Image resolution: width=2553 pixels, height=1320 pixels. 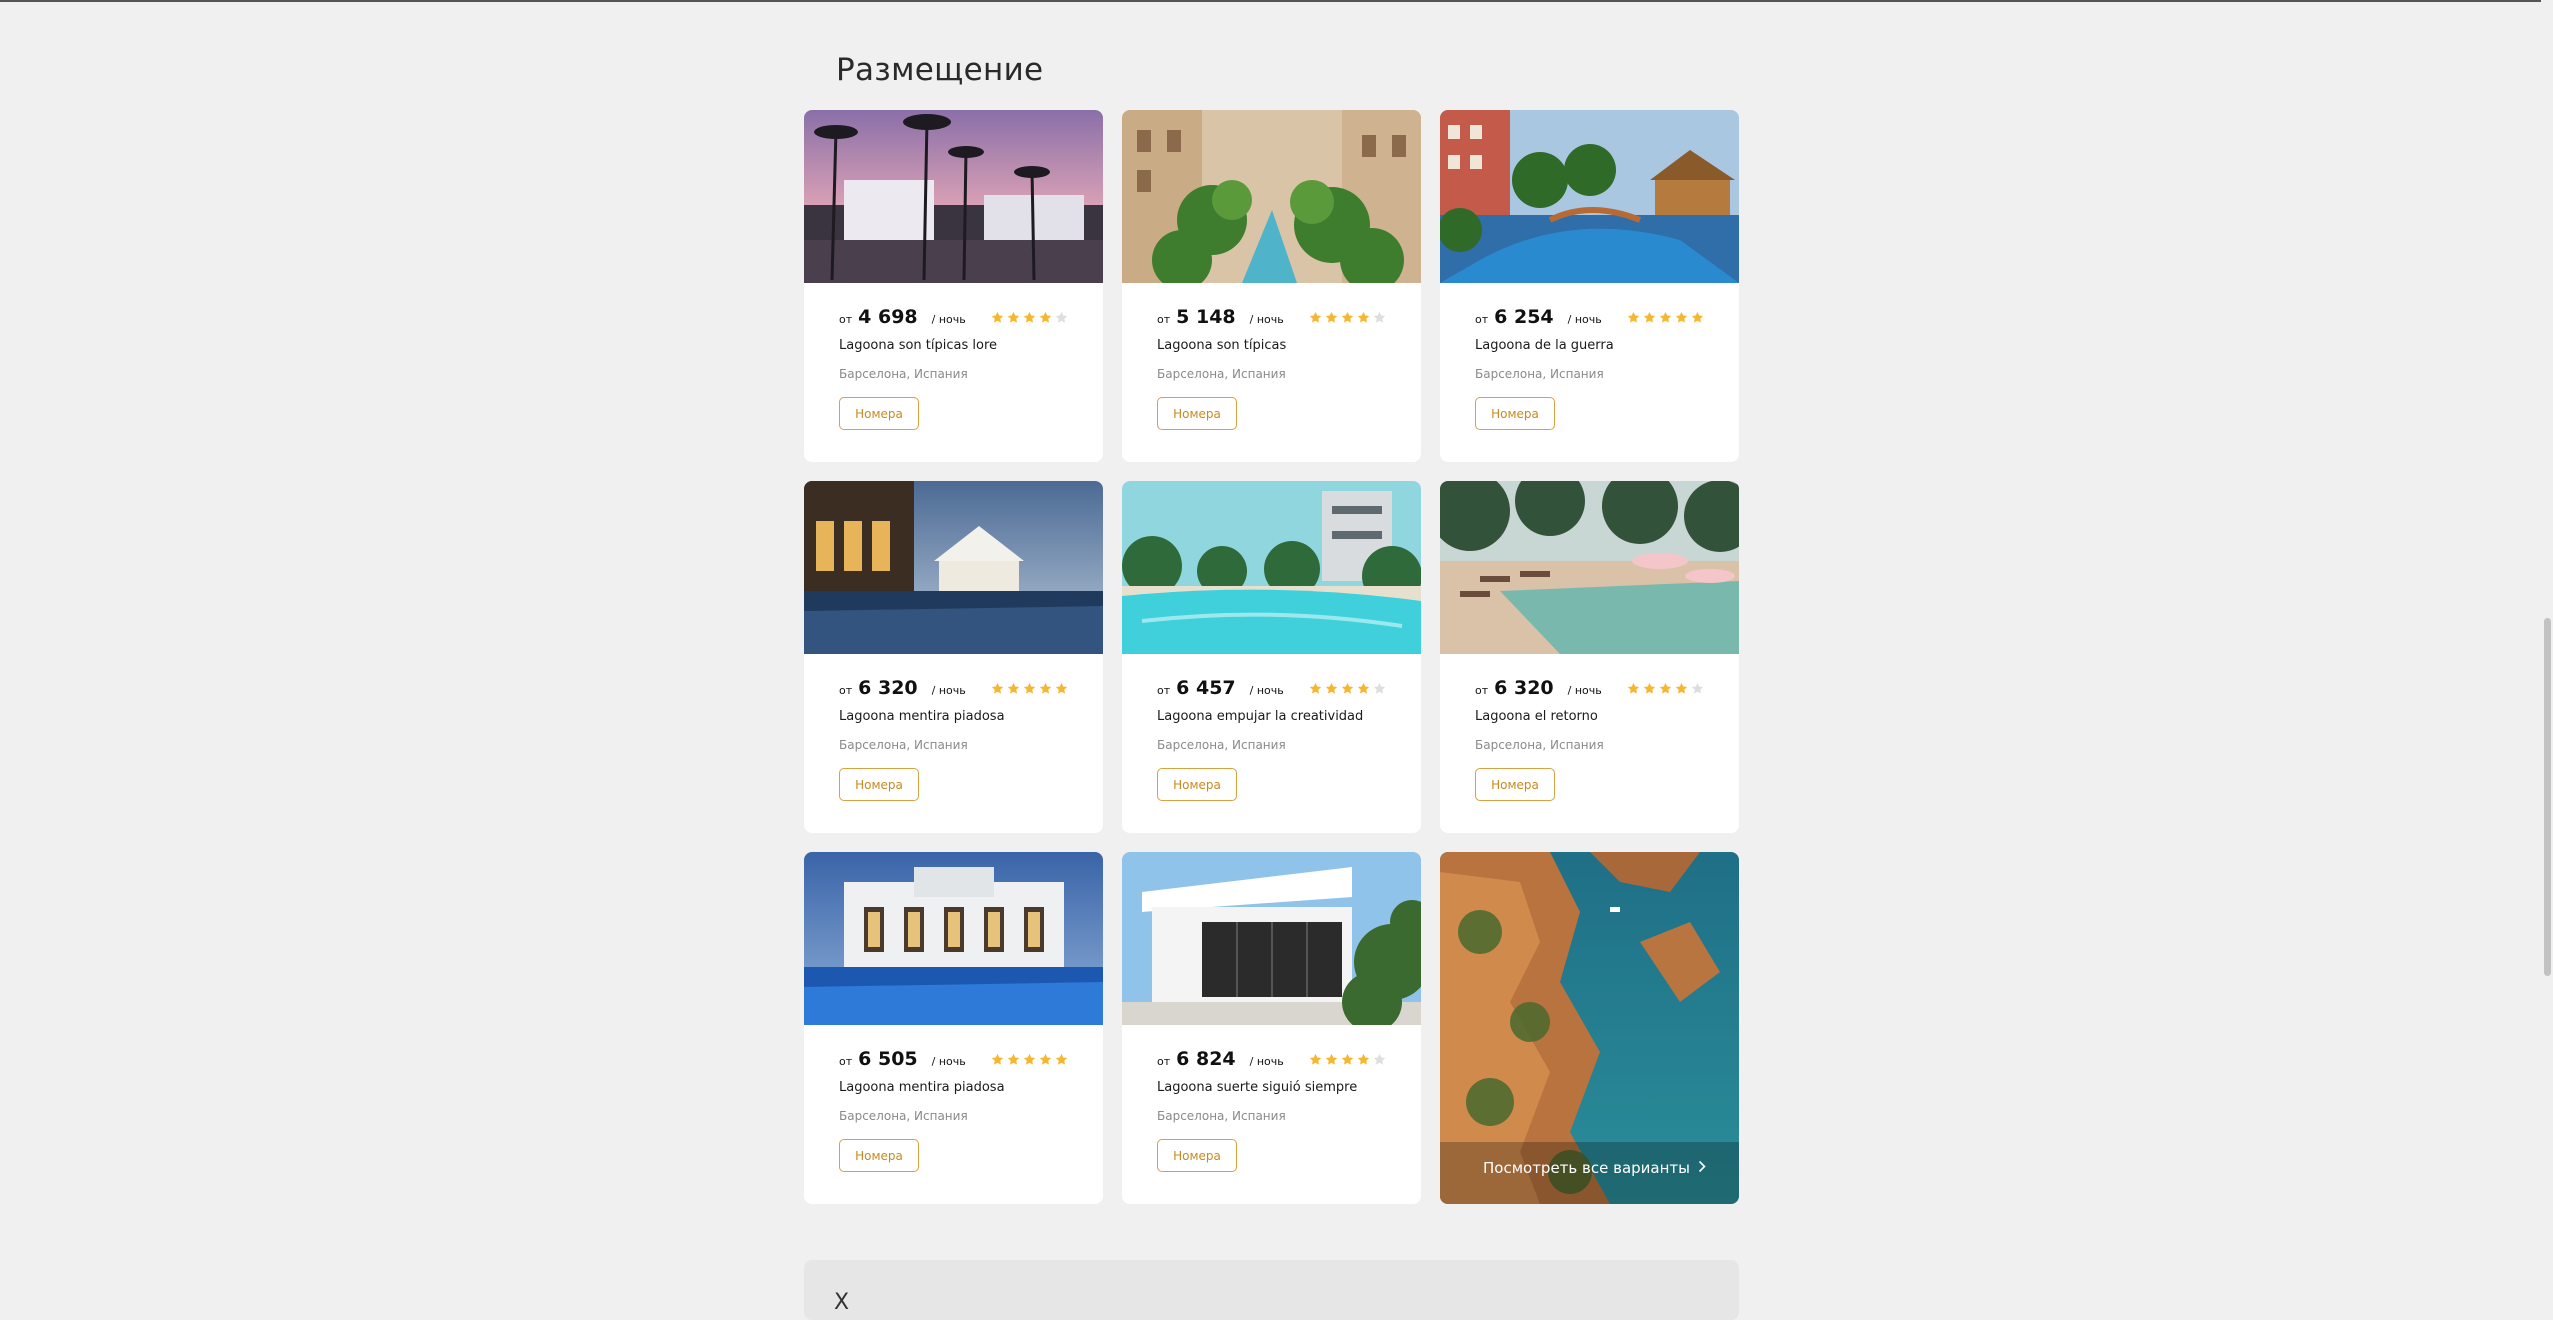 What do you see at coordinates (1544, 345) in the screenshot?
I see `hotel-name: Lagoona de la guerra` at bounding box center [1544, 345].